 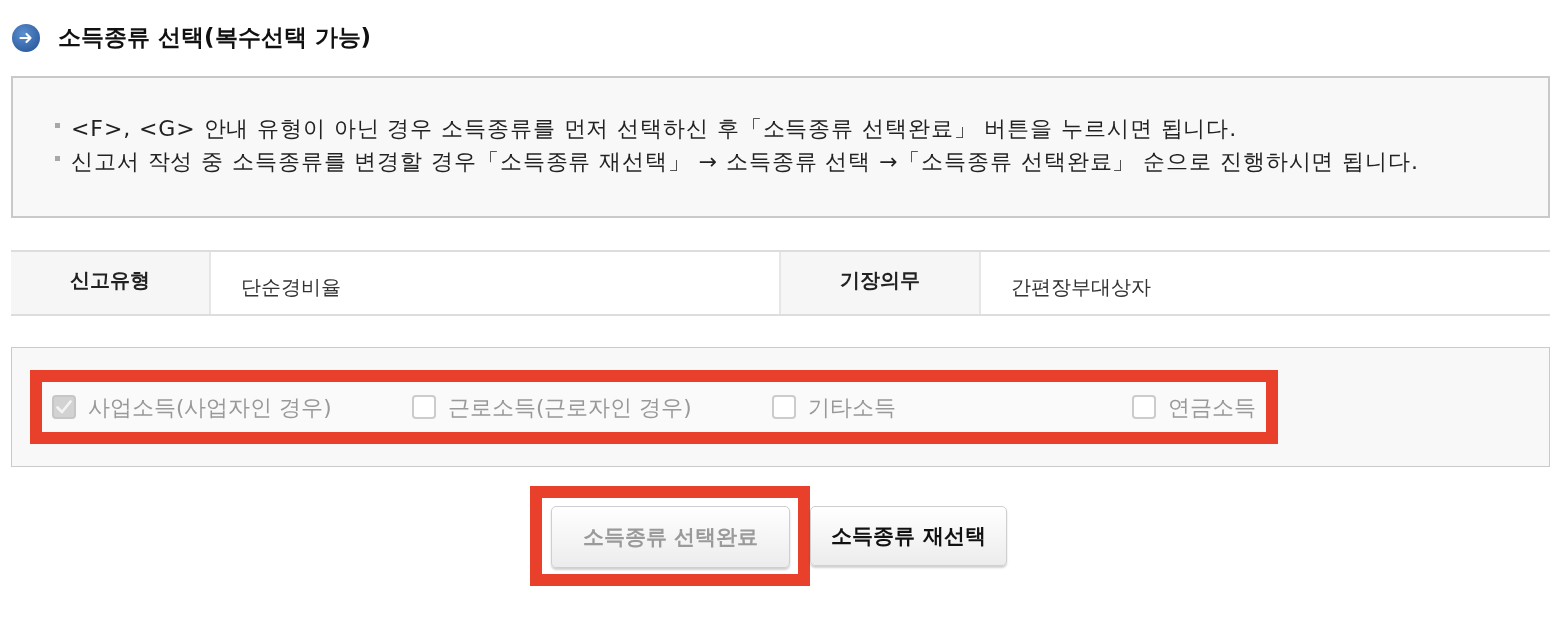 What do you see at coordinates (210, 407) in the screenshot?
I see `checkbox-label: 사업소득(사업자인 경우)` at bounding box center [210, 407].